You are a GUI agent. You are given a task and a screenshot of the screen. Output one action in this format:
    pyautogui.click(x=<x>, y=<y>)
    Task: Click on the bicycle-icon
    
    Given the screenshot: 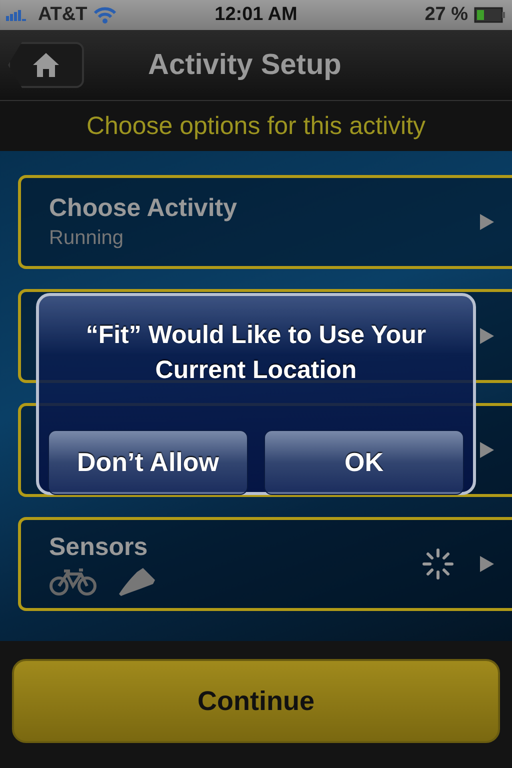 What is the action you would take?
    pyautogui.click(x=73, y=582)
    